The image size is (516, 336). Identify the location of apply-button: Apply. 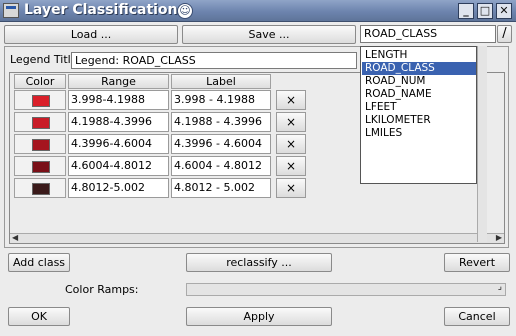
(259, 316).